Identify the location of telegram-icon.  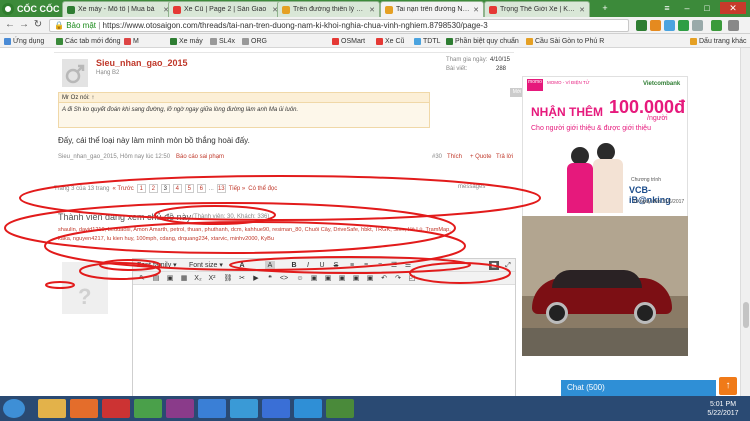
(244, 408).